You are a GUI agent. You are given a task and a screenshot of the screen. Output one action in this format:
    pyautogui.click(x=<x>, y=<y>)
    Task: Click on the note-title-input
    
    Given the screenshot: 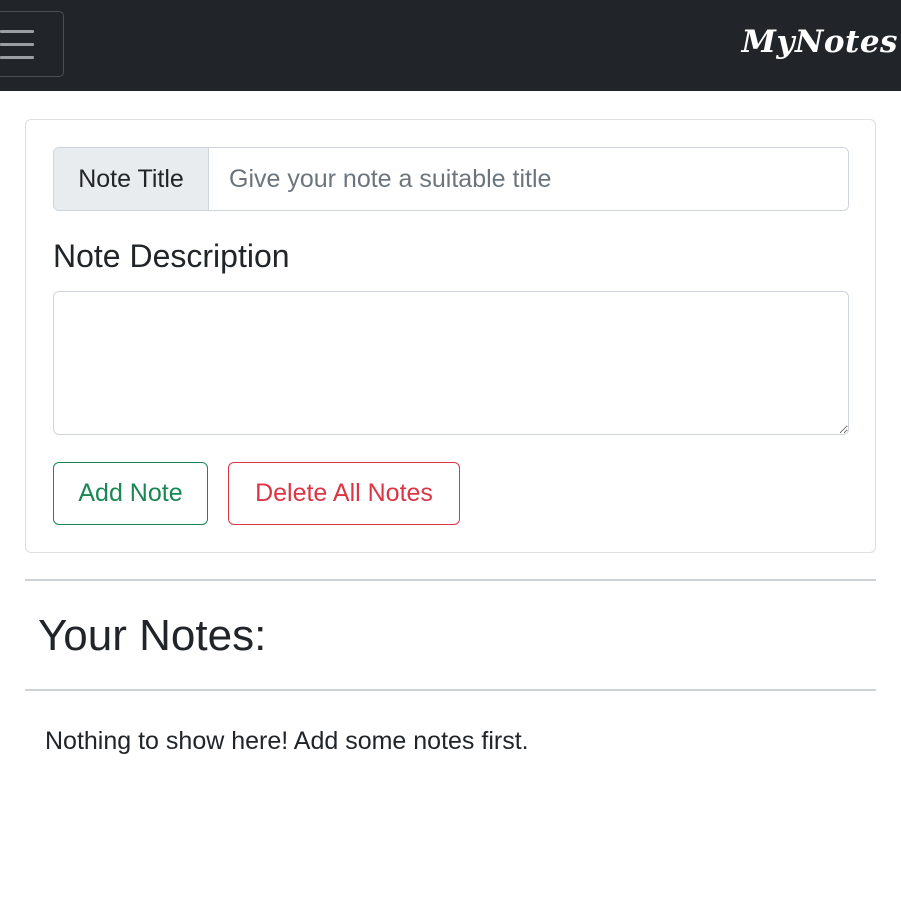 What is the action you would take?
    pyautogui.click(x=528, y=179)
    